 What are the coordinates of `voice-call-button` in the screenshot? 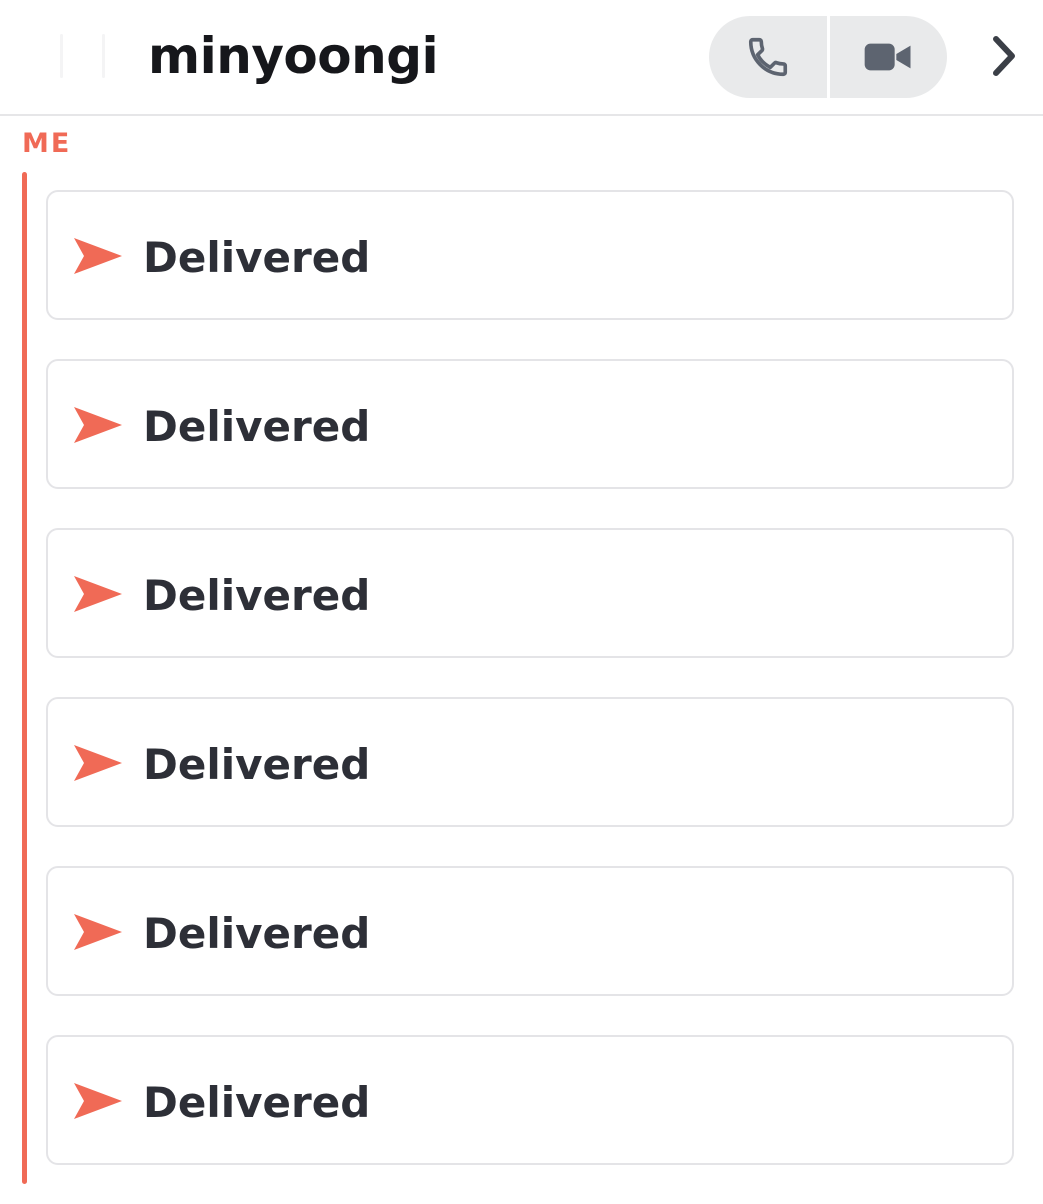 It's located at (768, 57).